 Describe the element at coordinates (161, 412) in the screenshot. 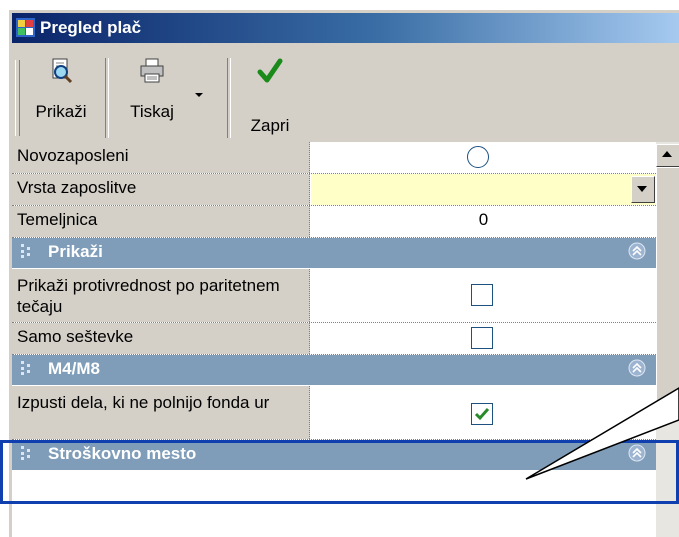

I see `property-label: Izpusti dela, ki ne polnijo fonda ur` at that location.